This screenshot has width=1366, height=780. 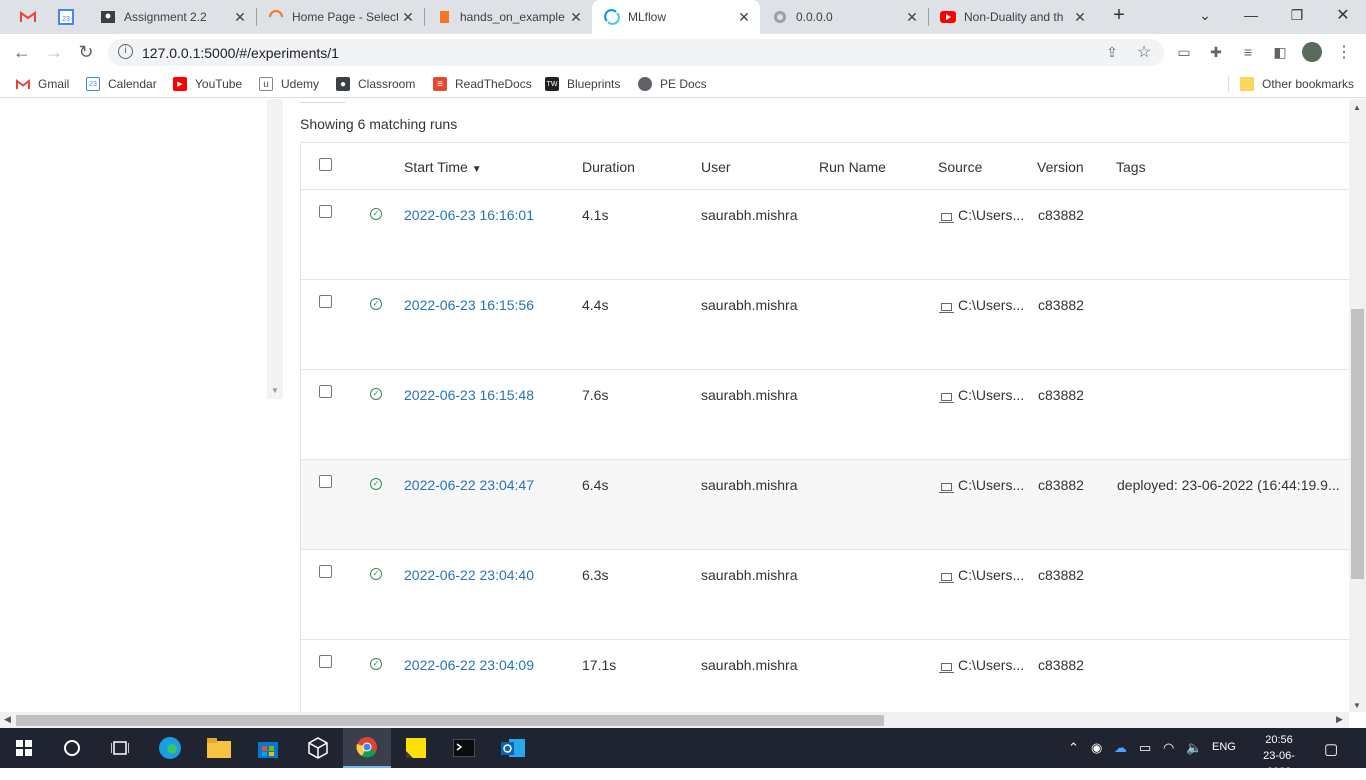 What do you see at coordinates (1297, 84) in the screenshot?
I see `other-bookmarks: Other bookmarks` at bounding box center [1297, 84].